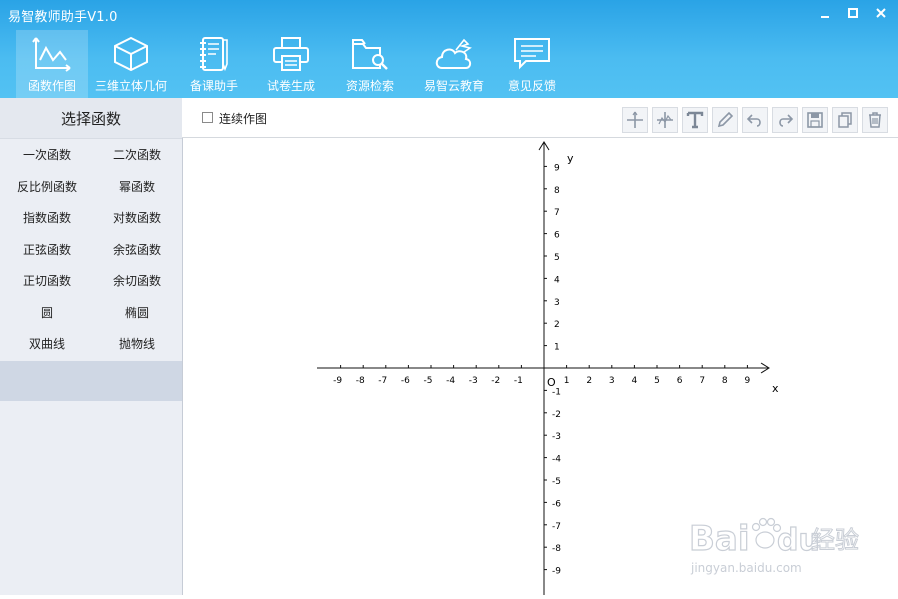 The height and width of the screenshot is (599, 898). I want to click on function-graph-icon, so click(52, 54).